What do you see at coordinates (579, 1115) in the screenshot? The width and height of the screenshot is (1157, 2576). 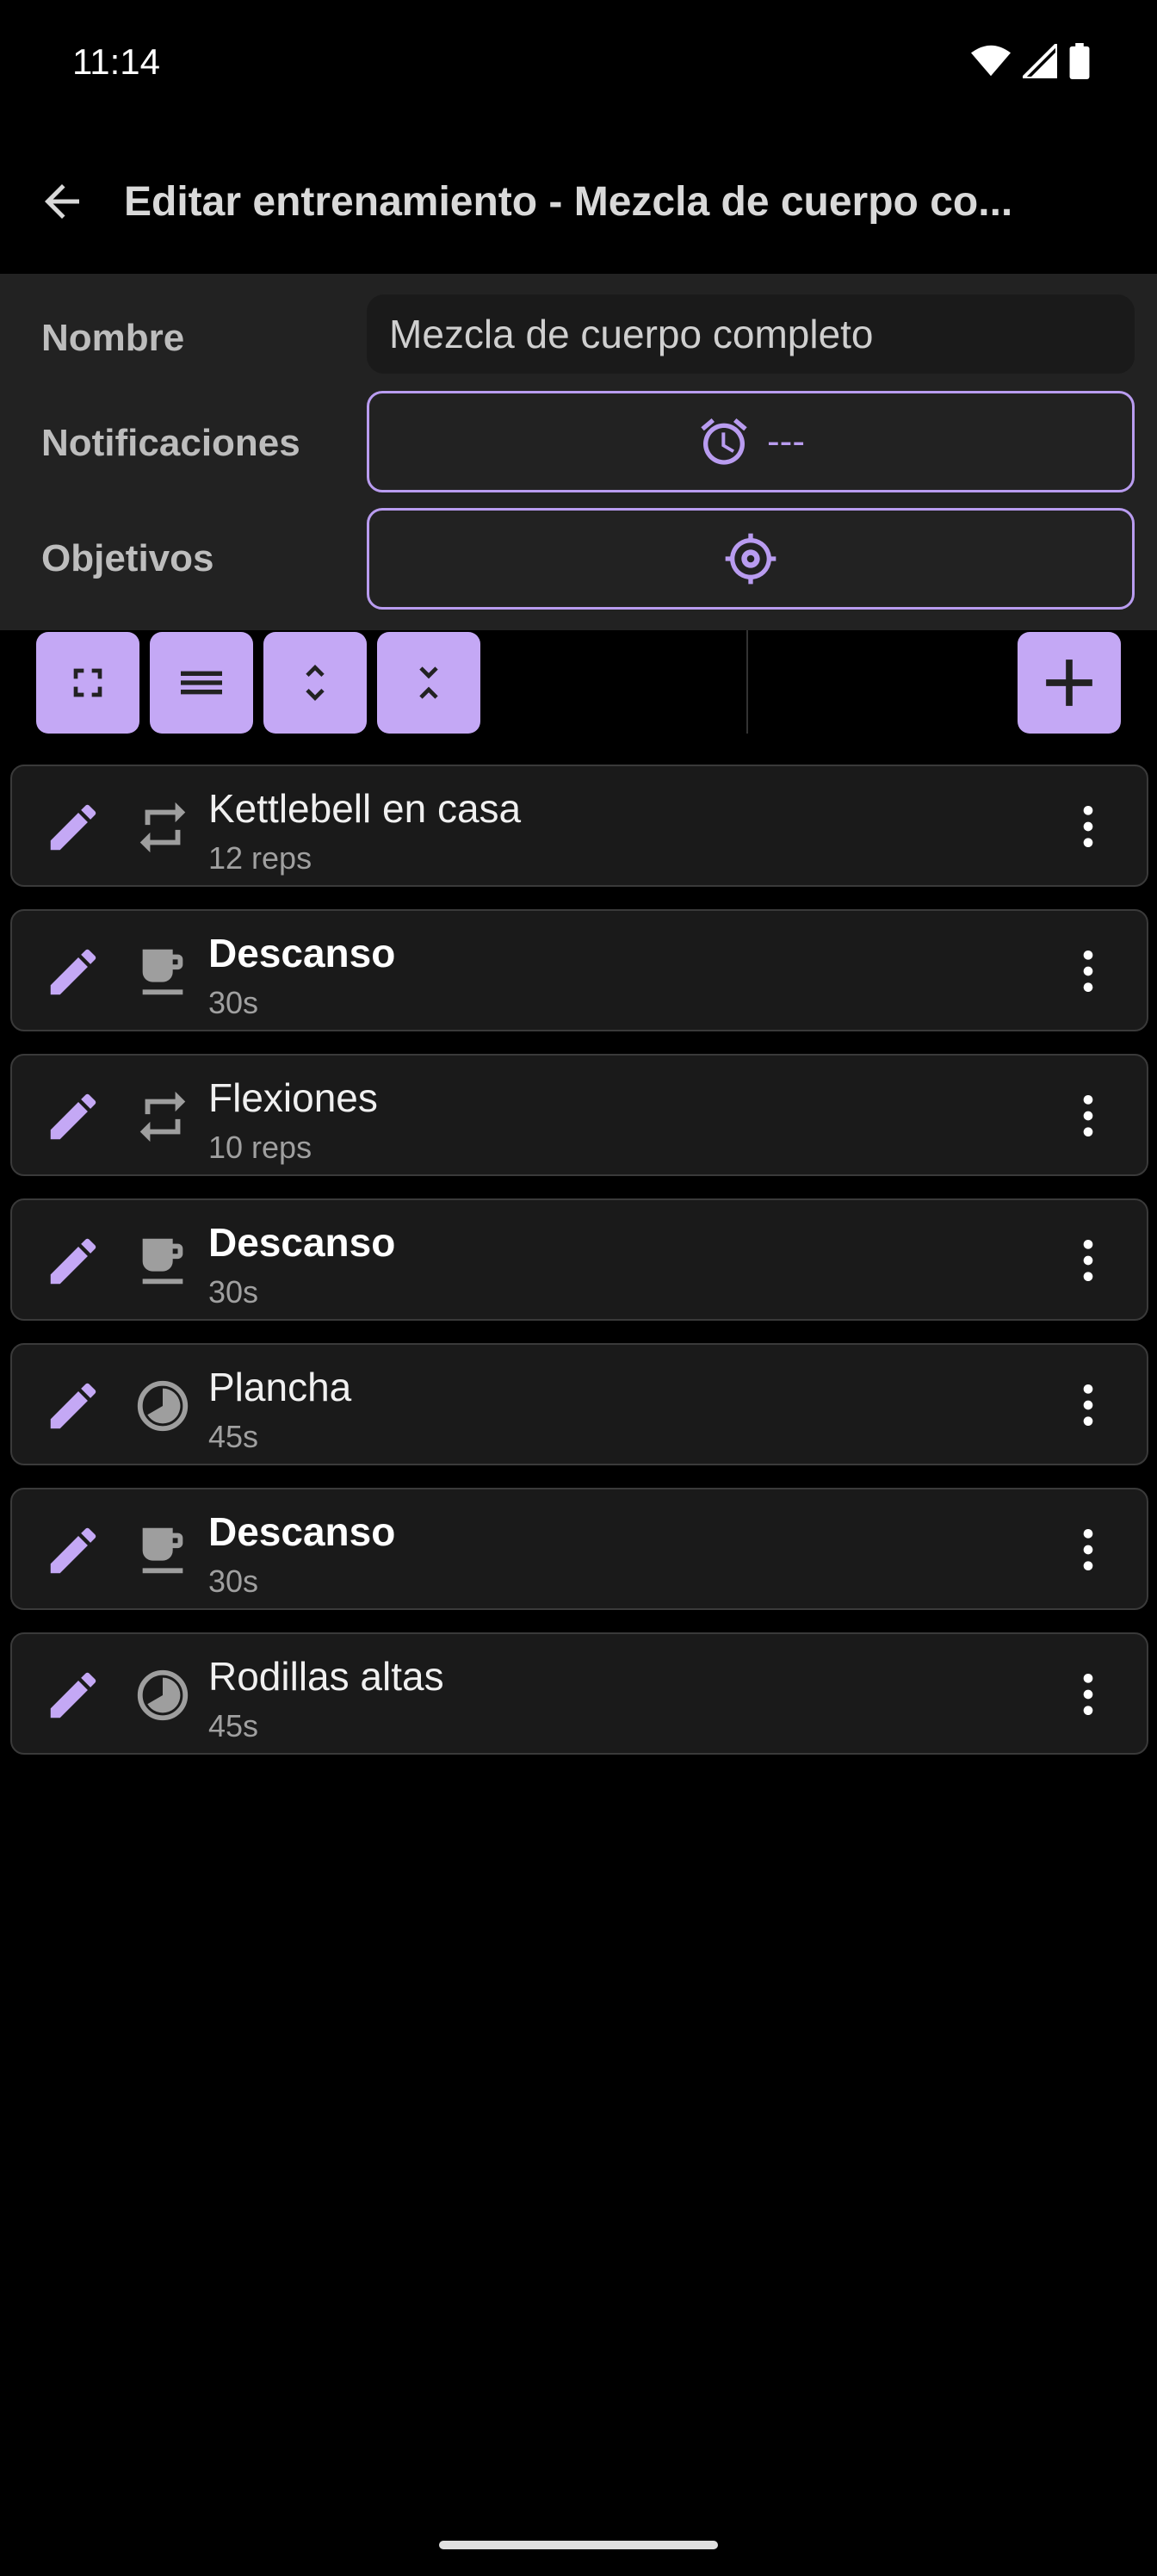 I see `list-item: Flexiones 10 reps` at bounding box center [579, 1115].